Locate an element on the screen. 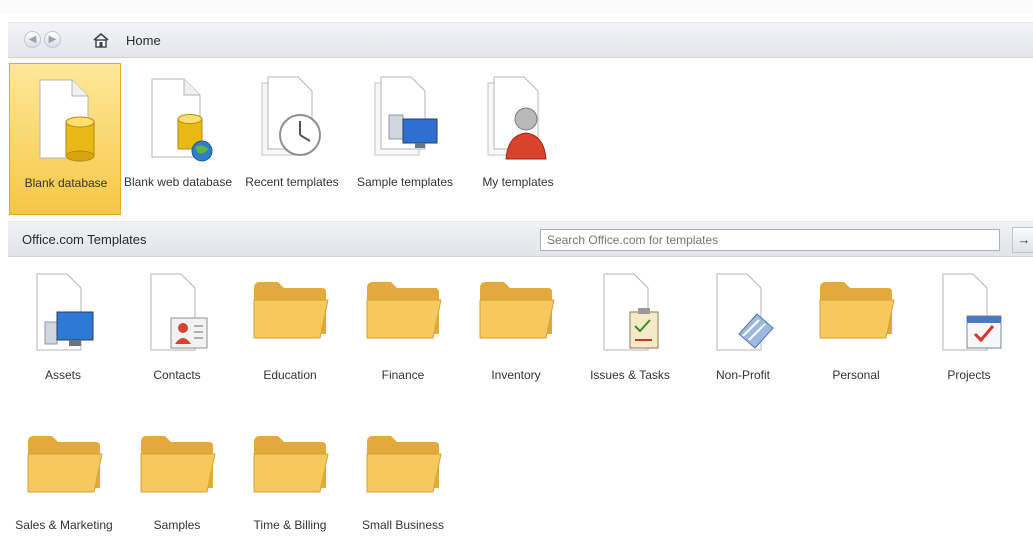 This screenshot has width=1033, height=557. tile-time-billing: Time & Billing is located at coordinates (290, 492).